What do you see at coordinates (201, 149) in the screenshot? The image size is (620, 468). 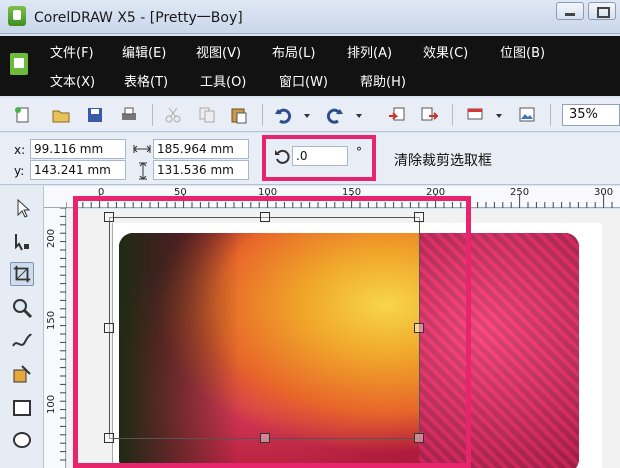 I see `width-field: 185.964 mm` at bounding box center [201, 149].